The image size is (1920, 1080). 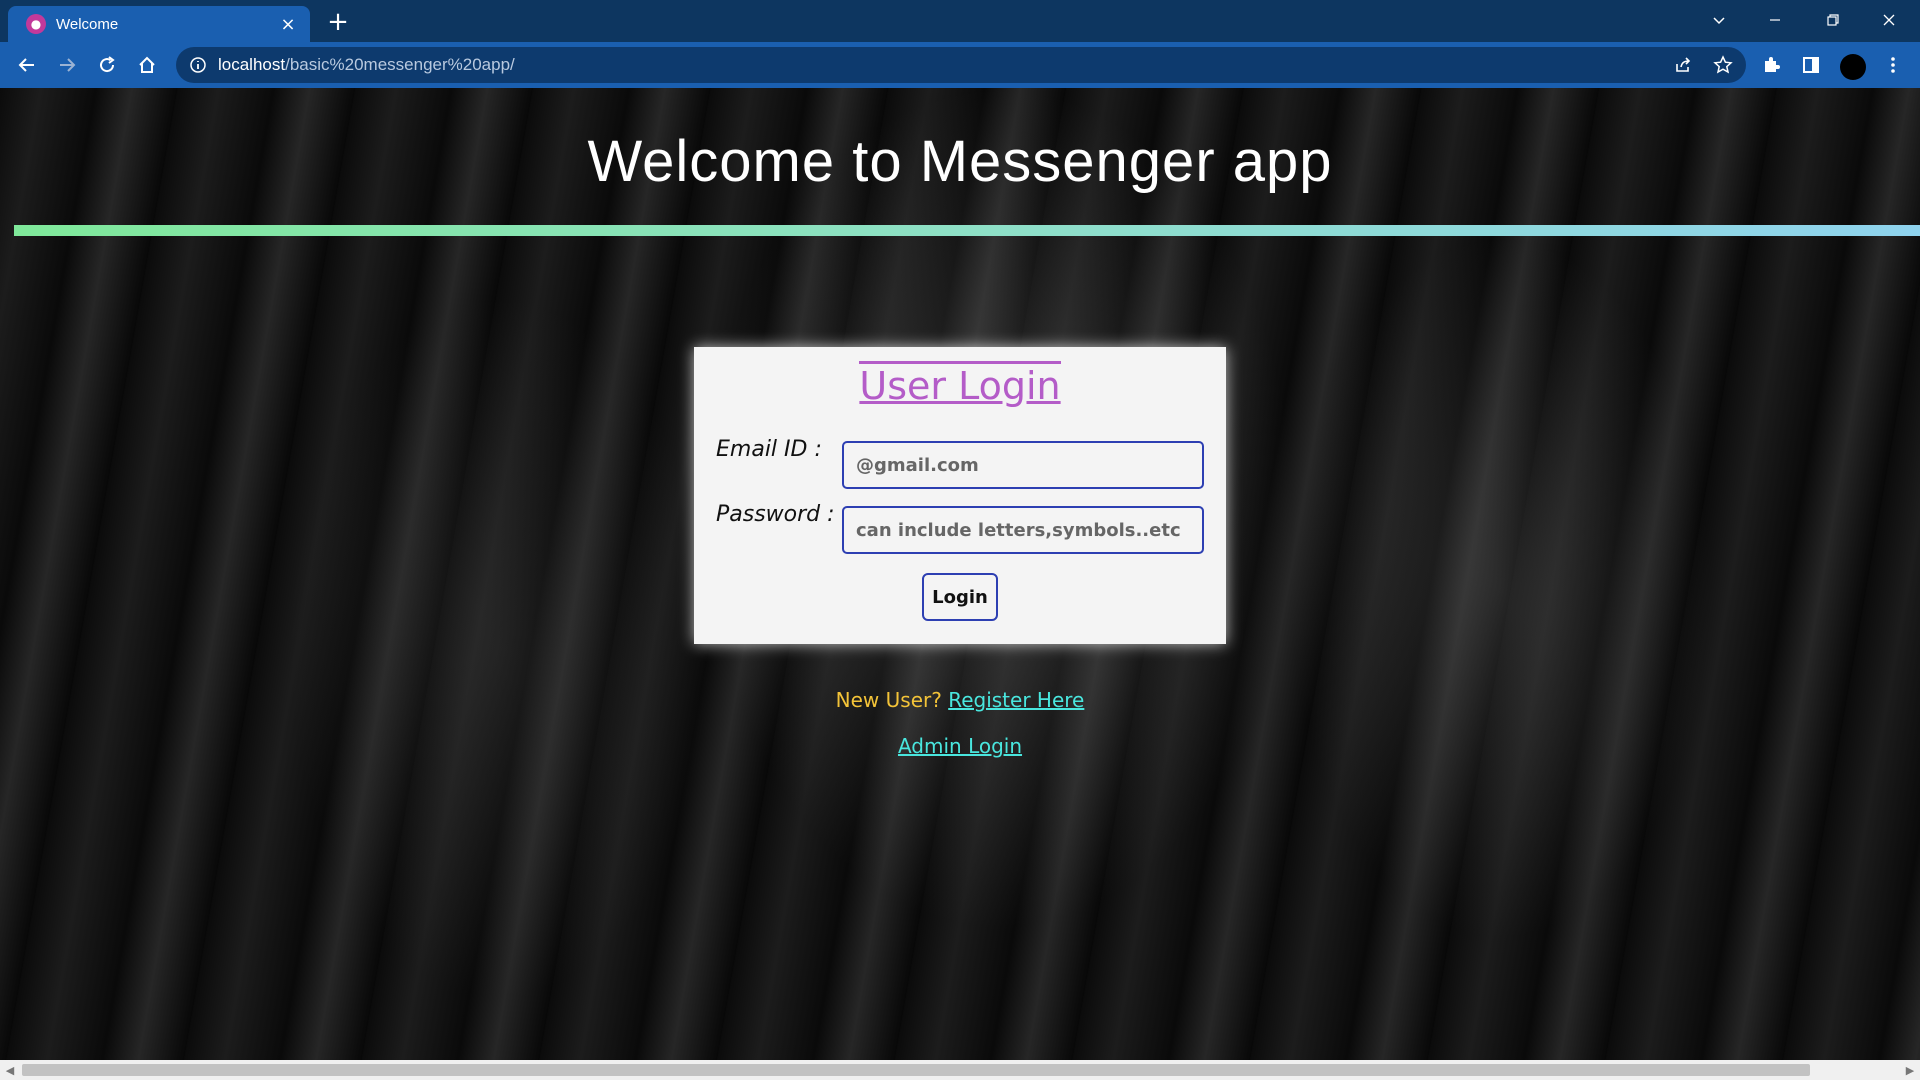 I want to click on bookmark-star-icon, so click(x=1723, y=65).